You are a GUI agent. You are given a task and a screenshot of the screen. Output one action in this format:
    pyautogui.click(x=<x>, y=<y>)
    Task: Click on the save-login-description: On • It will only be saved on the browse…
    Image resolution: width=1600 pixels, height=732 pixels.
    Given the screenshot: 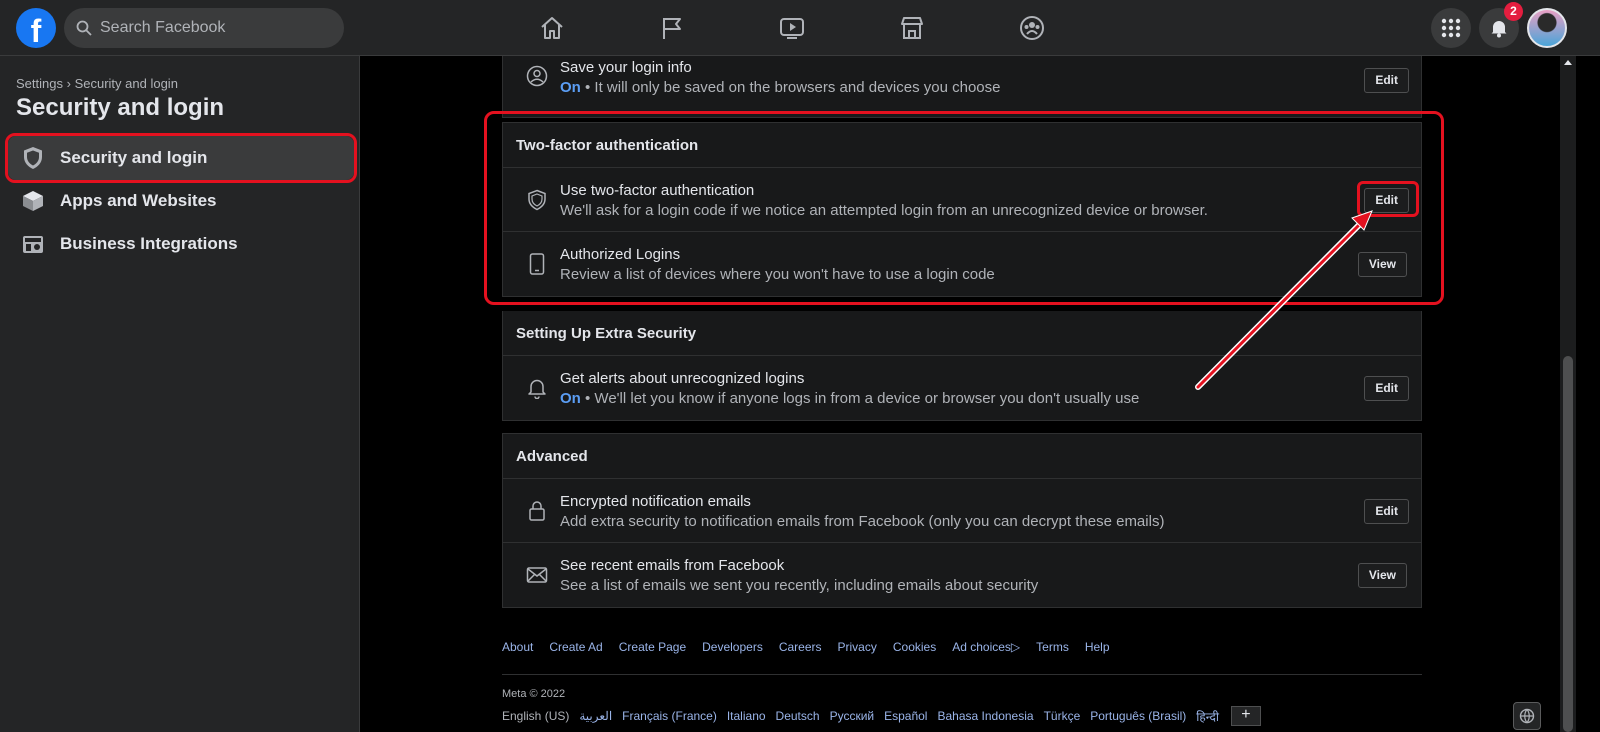 What is the action you would take?
    pyautogui.click(x=780, y=87)
    